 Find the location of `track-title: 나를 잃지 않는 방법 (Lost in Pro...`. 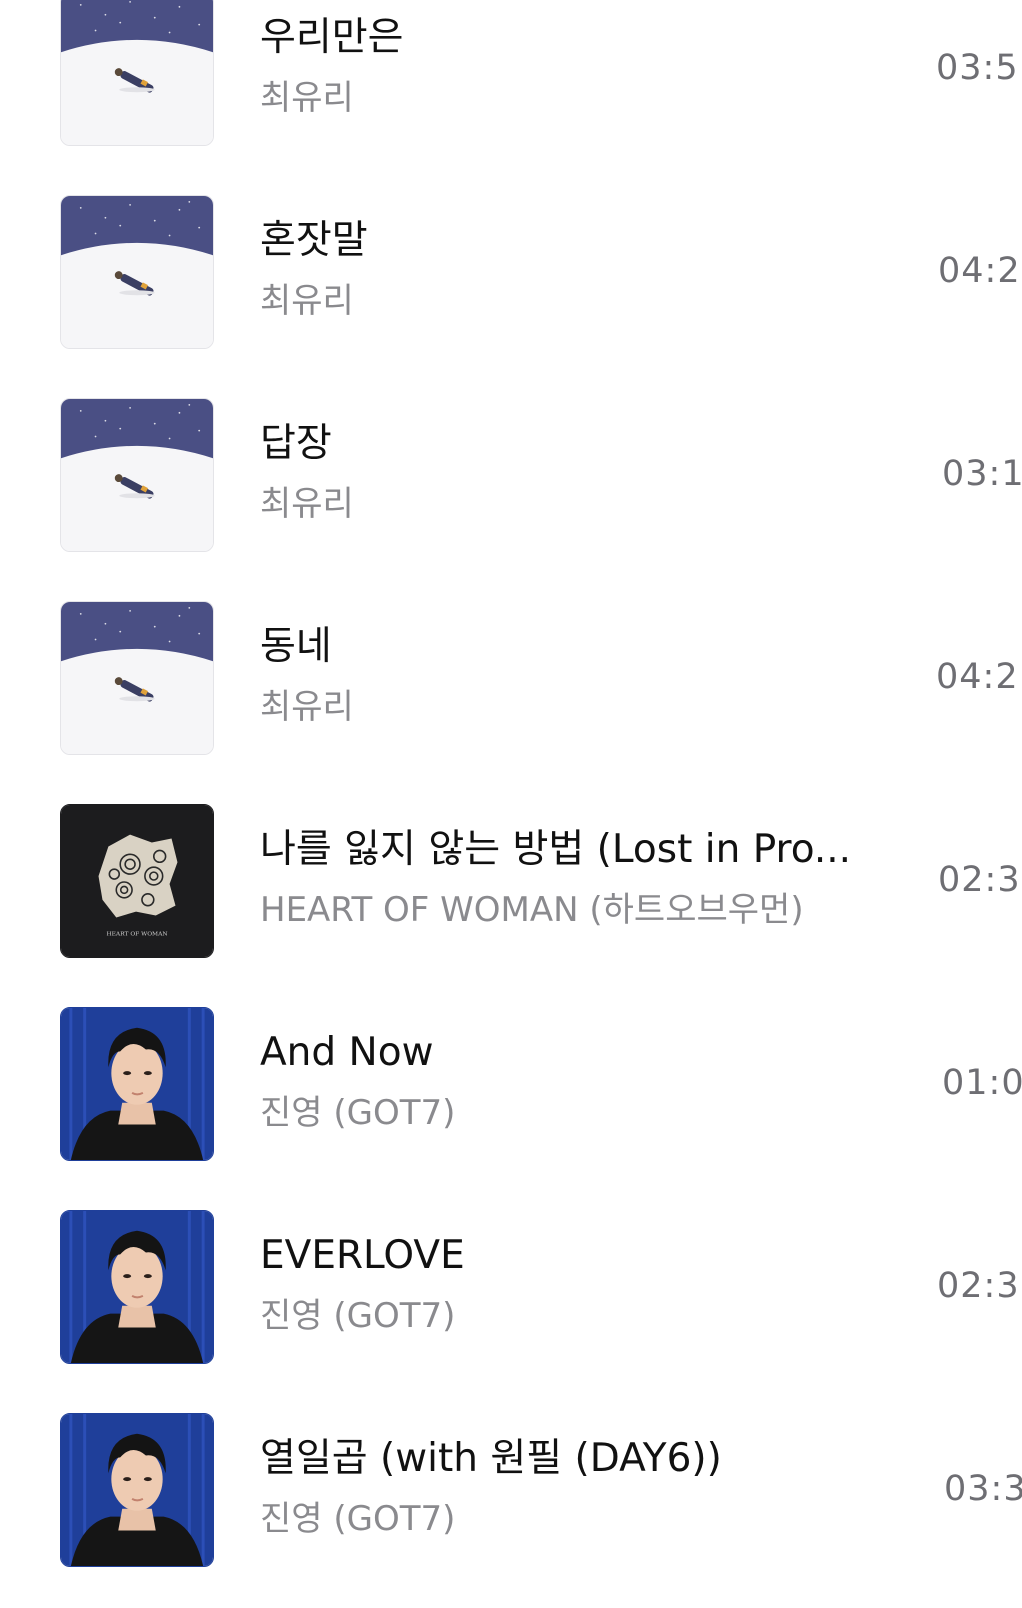

track-title: 나를 잃지 않는 방법 (Lost in Pro... is located at coordinates (556, 849).